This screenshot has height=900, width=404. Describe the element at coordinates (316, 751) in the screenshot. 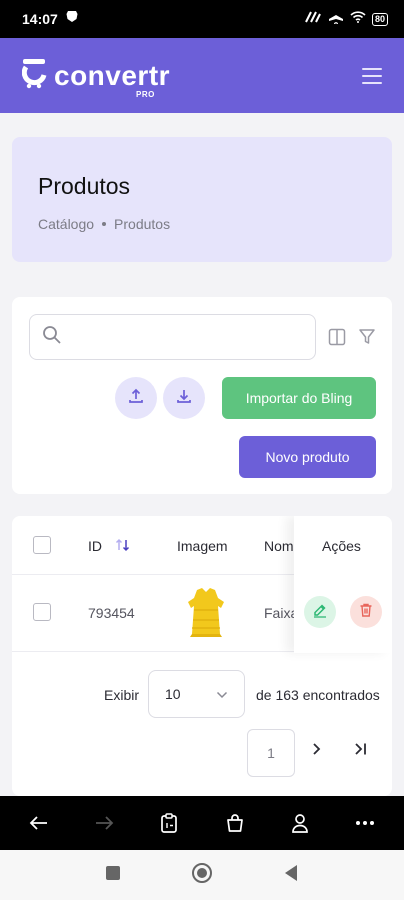

I see `next-page-icon` at that location.